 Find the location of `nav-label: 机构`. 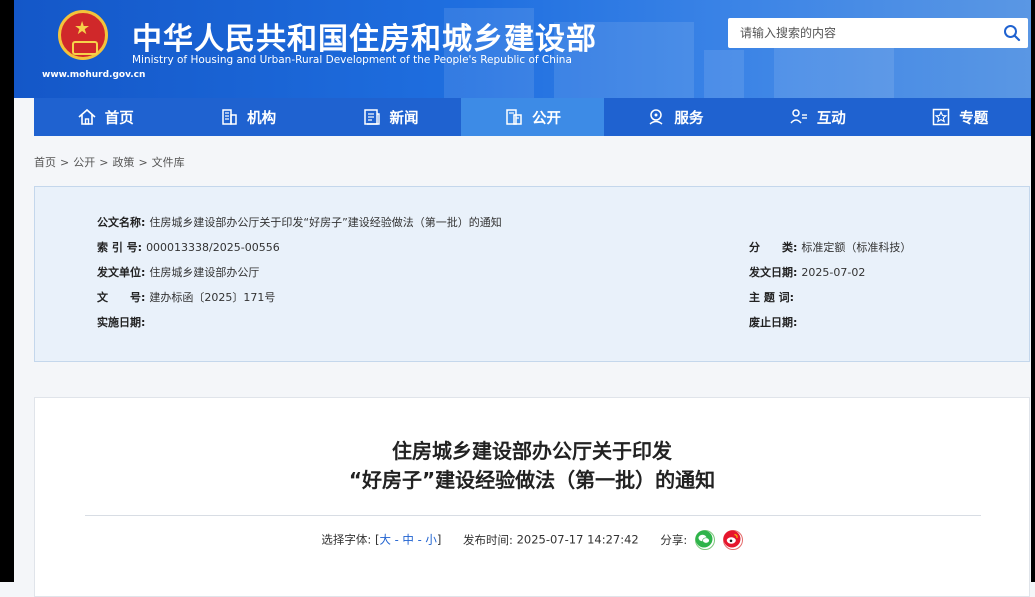

nav-label: 机构 is located at coordinates (262, 118).